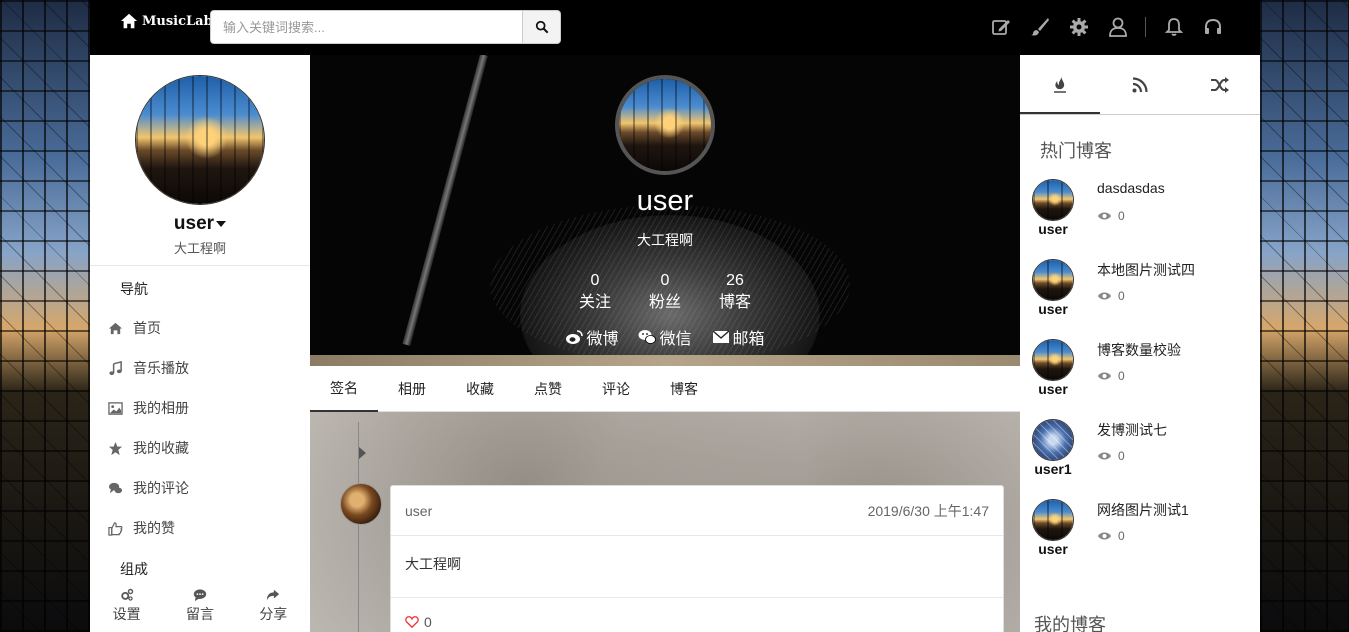 The height and width of the screenshot is (632, 1349). What do you see at coordinates (697, 567) in the screenshot?
I see `post-content: 大工程啊` at bounding box center [697, 567].